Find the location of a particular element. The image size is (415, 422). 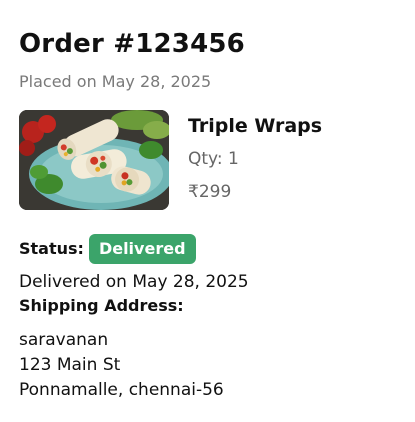

address-line-name: saravanan is located at coordinates (64, 340).